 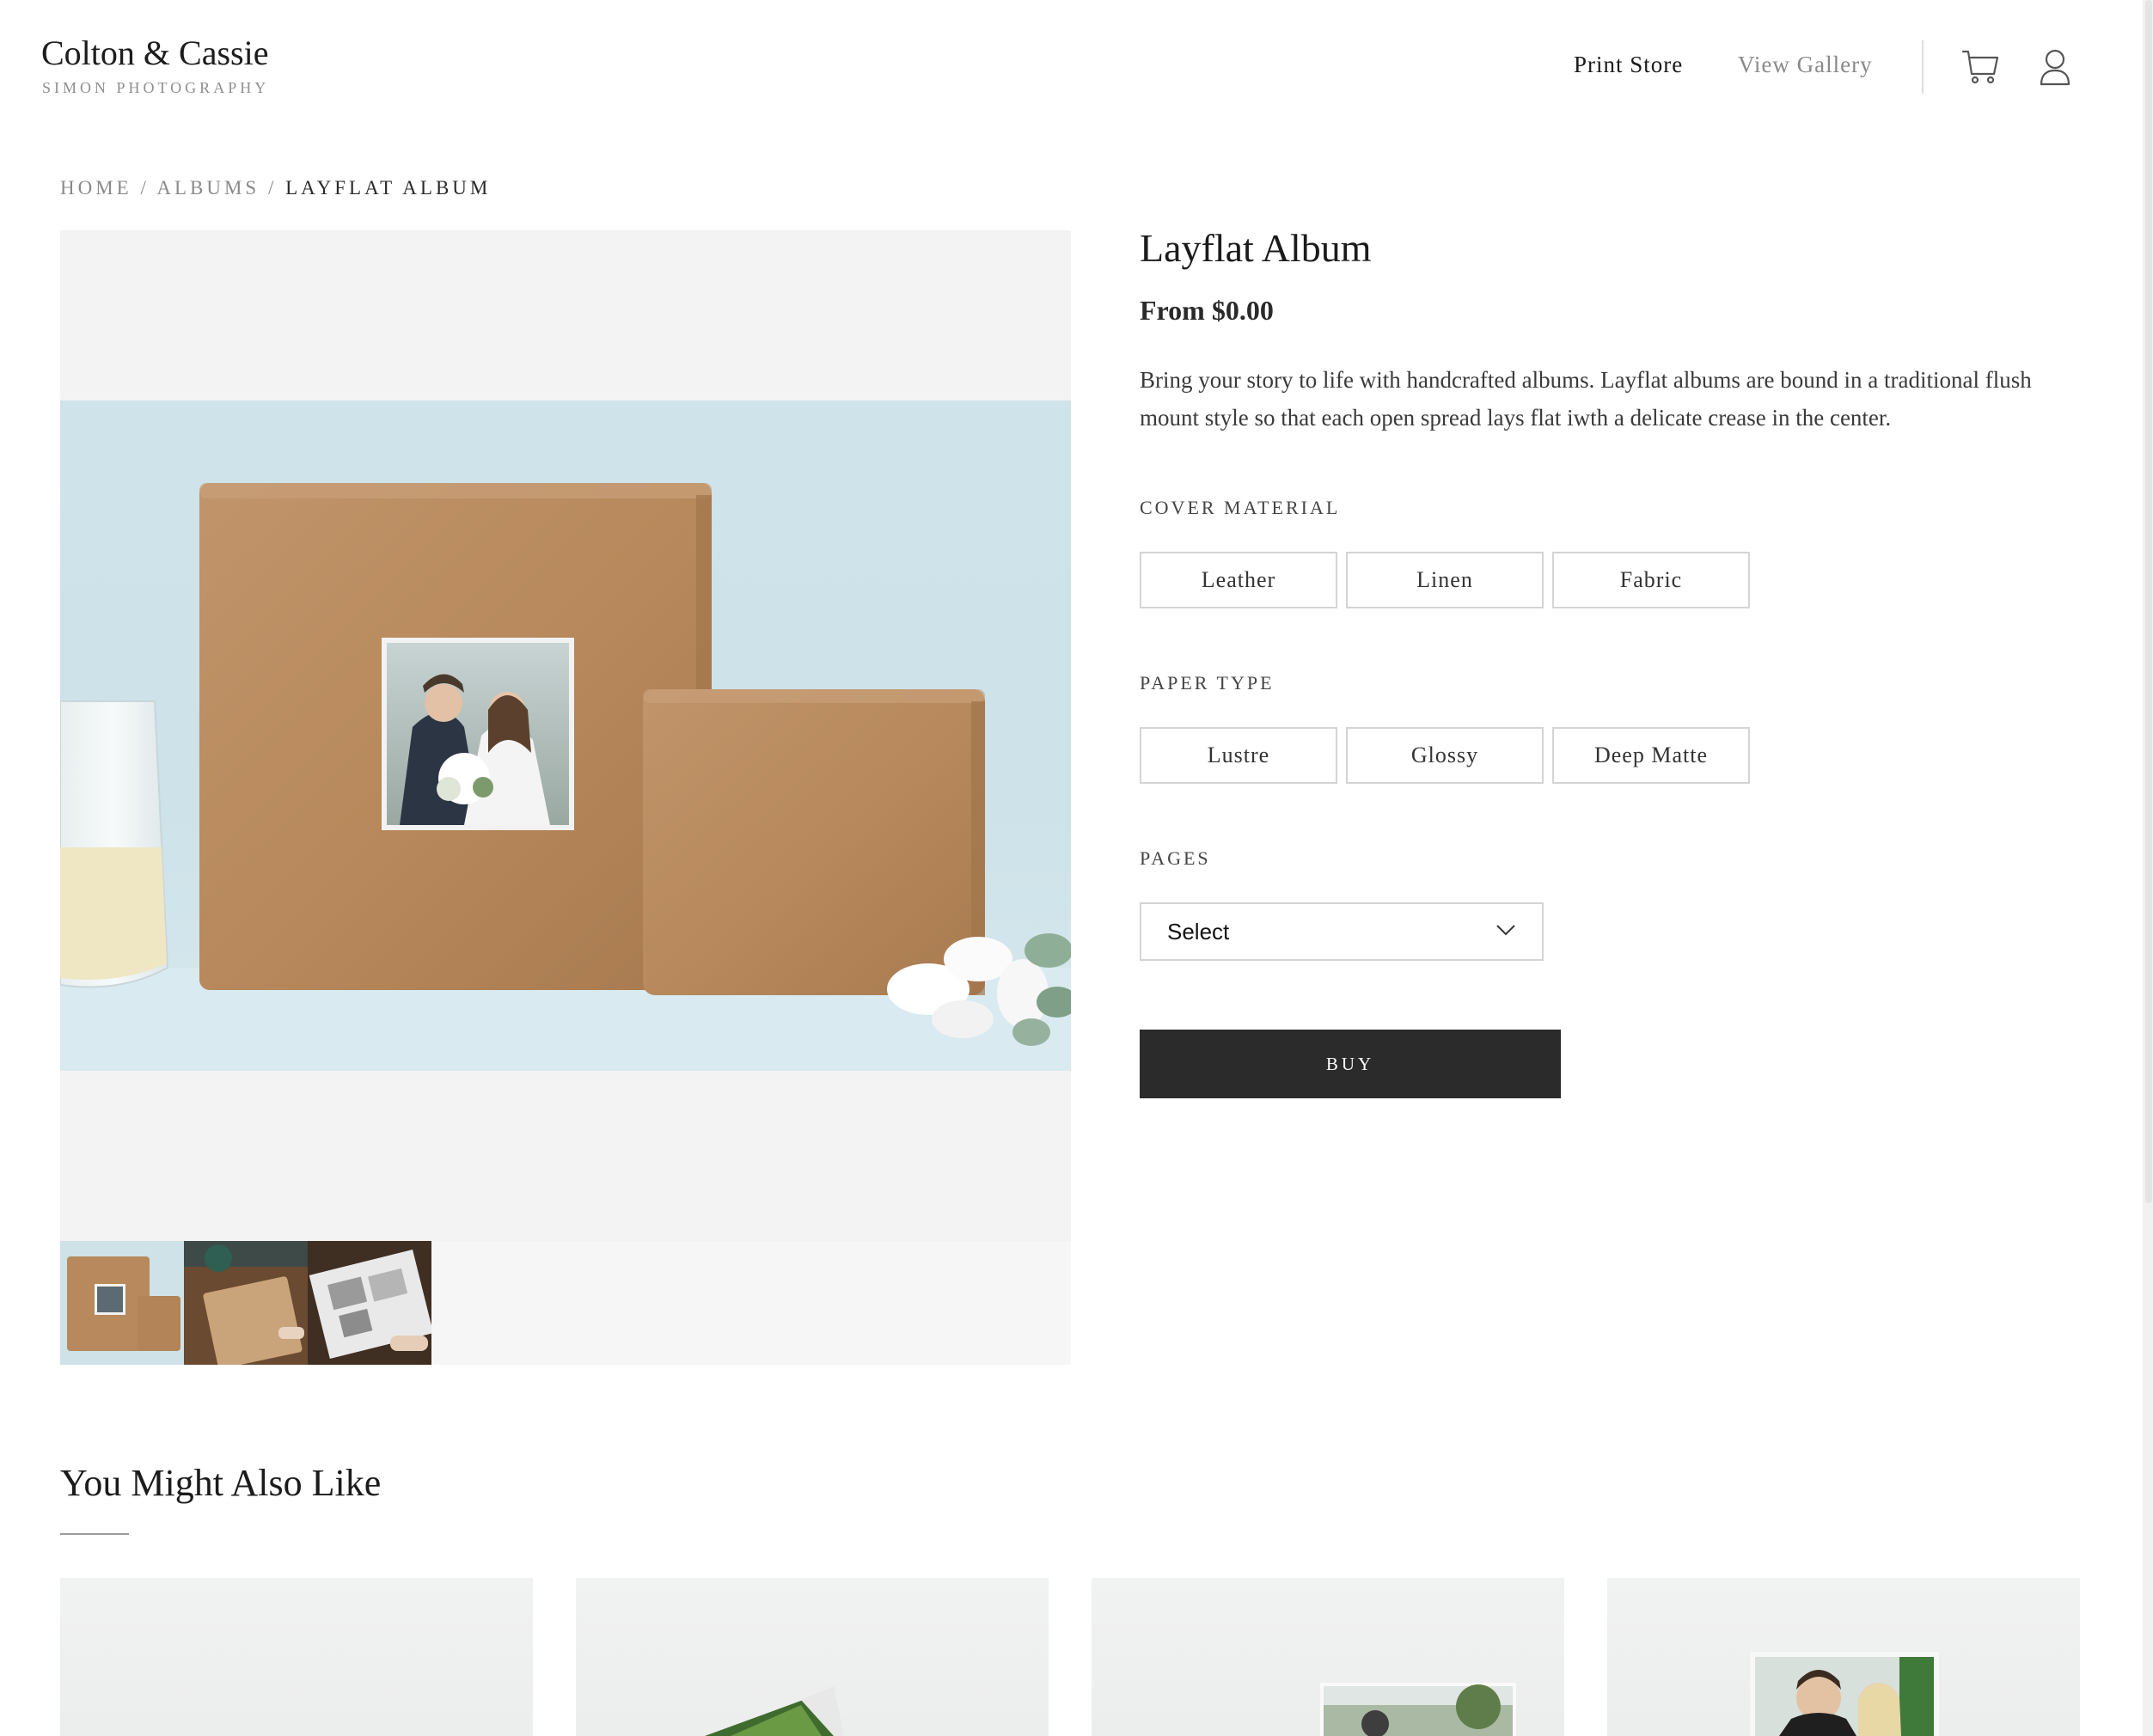 I want to click on chevron-down-icon, so click(x=1505, y=930).